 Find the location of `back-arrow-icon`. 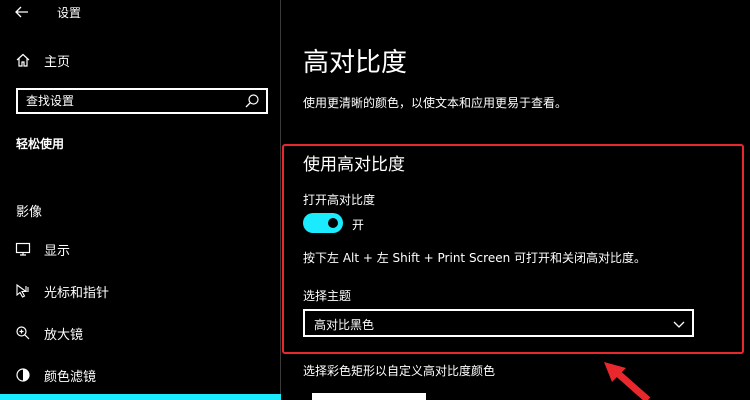

back-arrow-icon is located at coordinates (22, 12).